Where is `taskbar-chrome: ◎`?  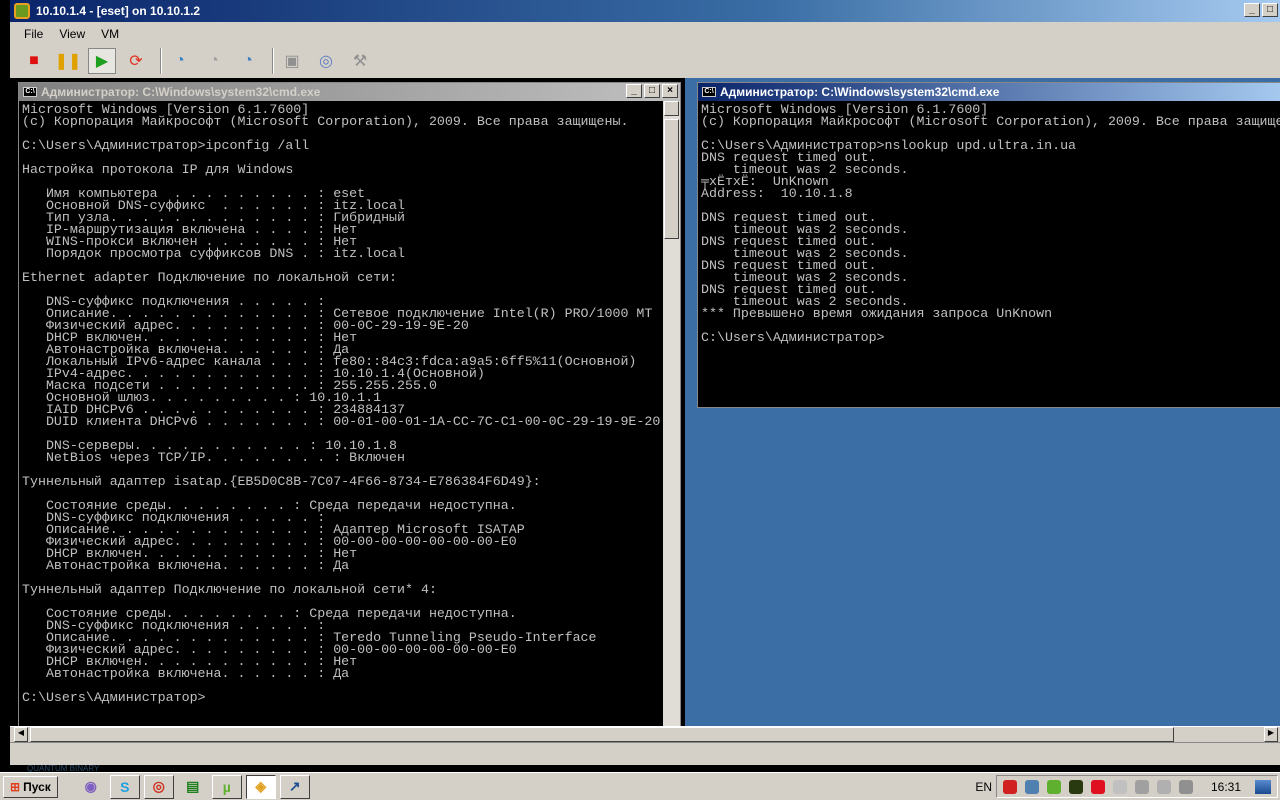
taskbar-chrome: ◎ is located at coordinates (158, 786).